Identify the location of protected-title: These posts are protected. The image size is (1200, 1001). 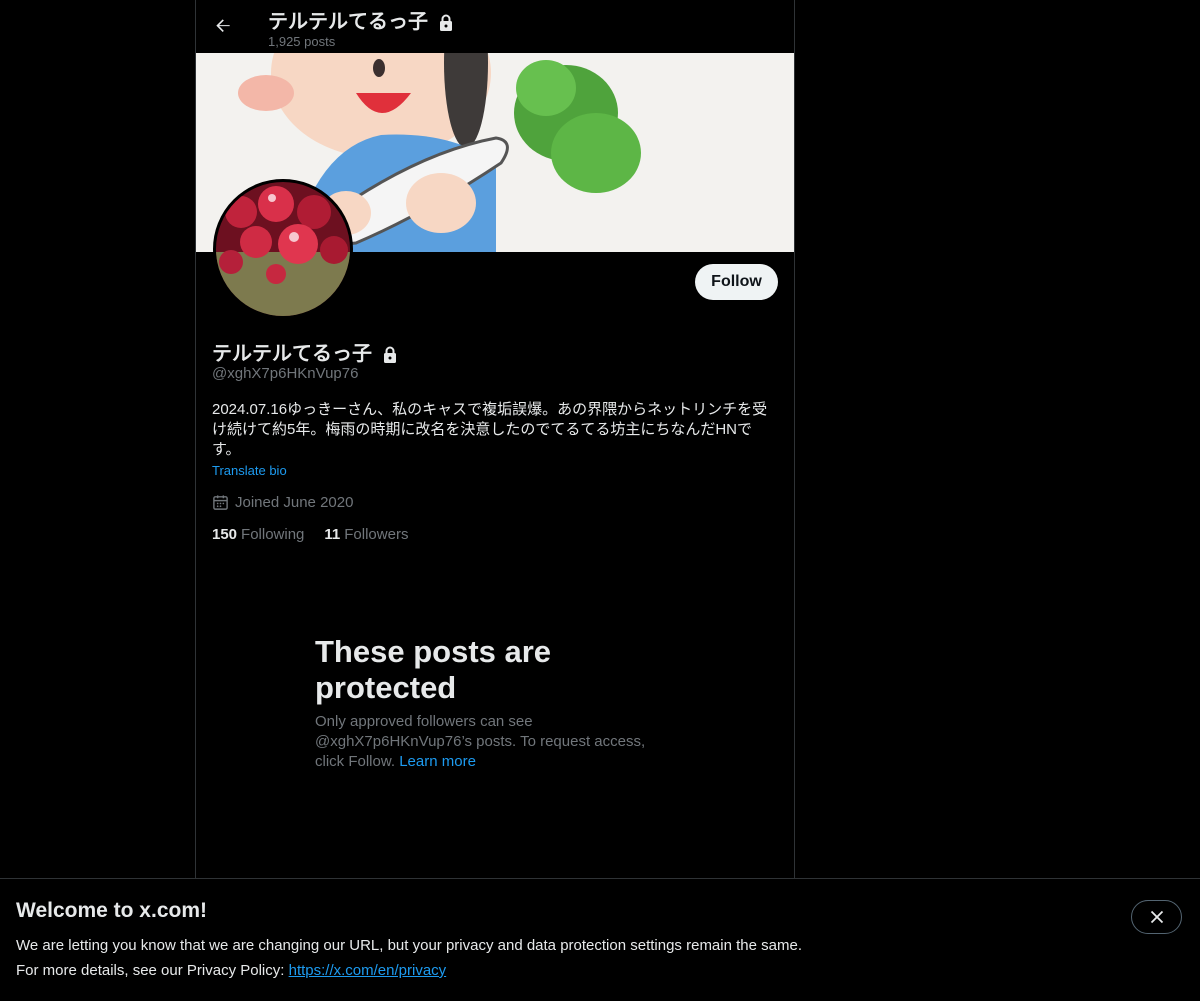
(433, 669).